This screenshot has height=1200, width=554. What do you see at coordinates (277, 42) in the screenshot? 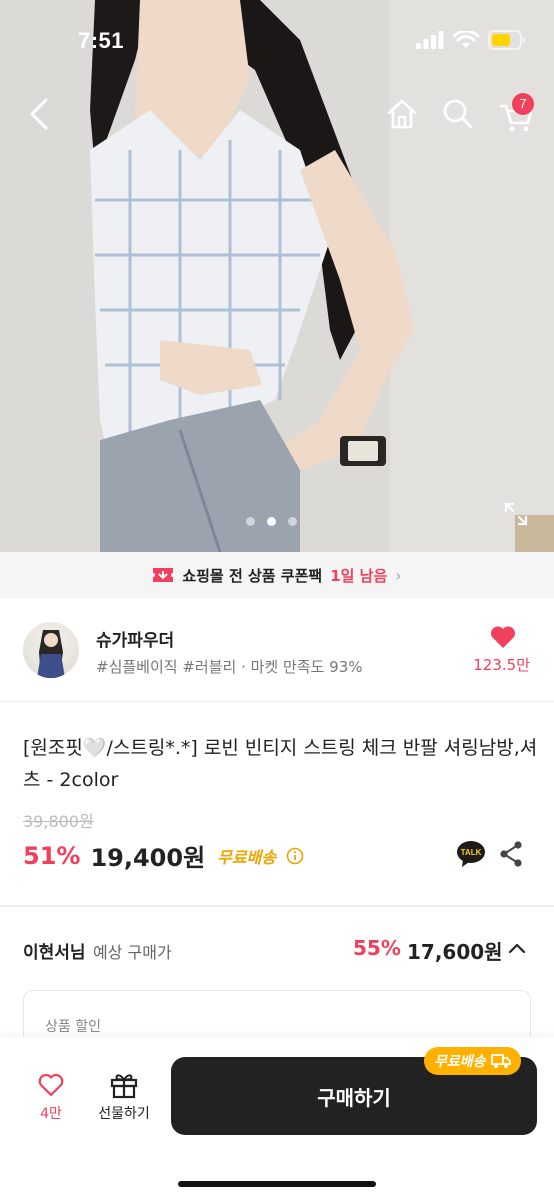
I see `status-bar: 7:51` at bounding box center [277, 42].